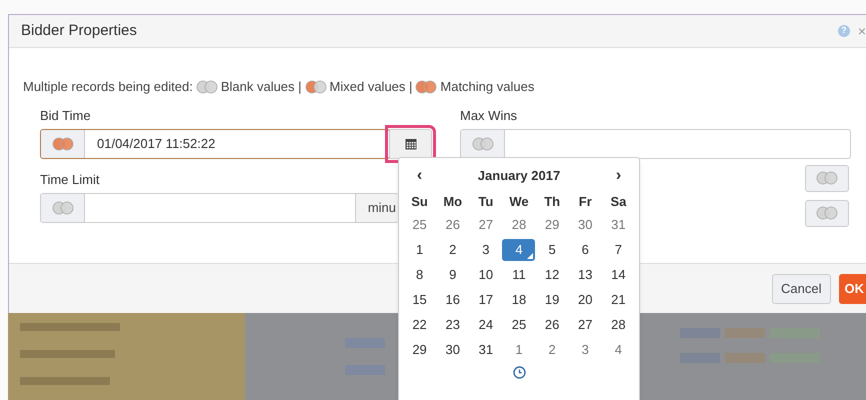 Image resolution: width=866 pixels, height=400 pixels. I want to click on corner-triangle-icon, so click(530, 255).